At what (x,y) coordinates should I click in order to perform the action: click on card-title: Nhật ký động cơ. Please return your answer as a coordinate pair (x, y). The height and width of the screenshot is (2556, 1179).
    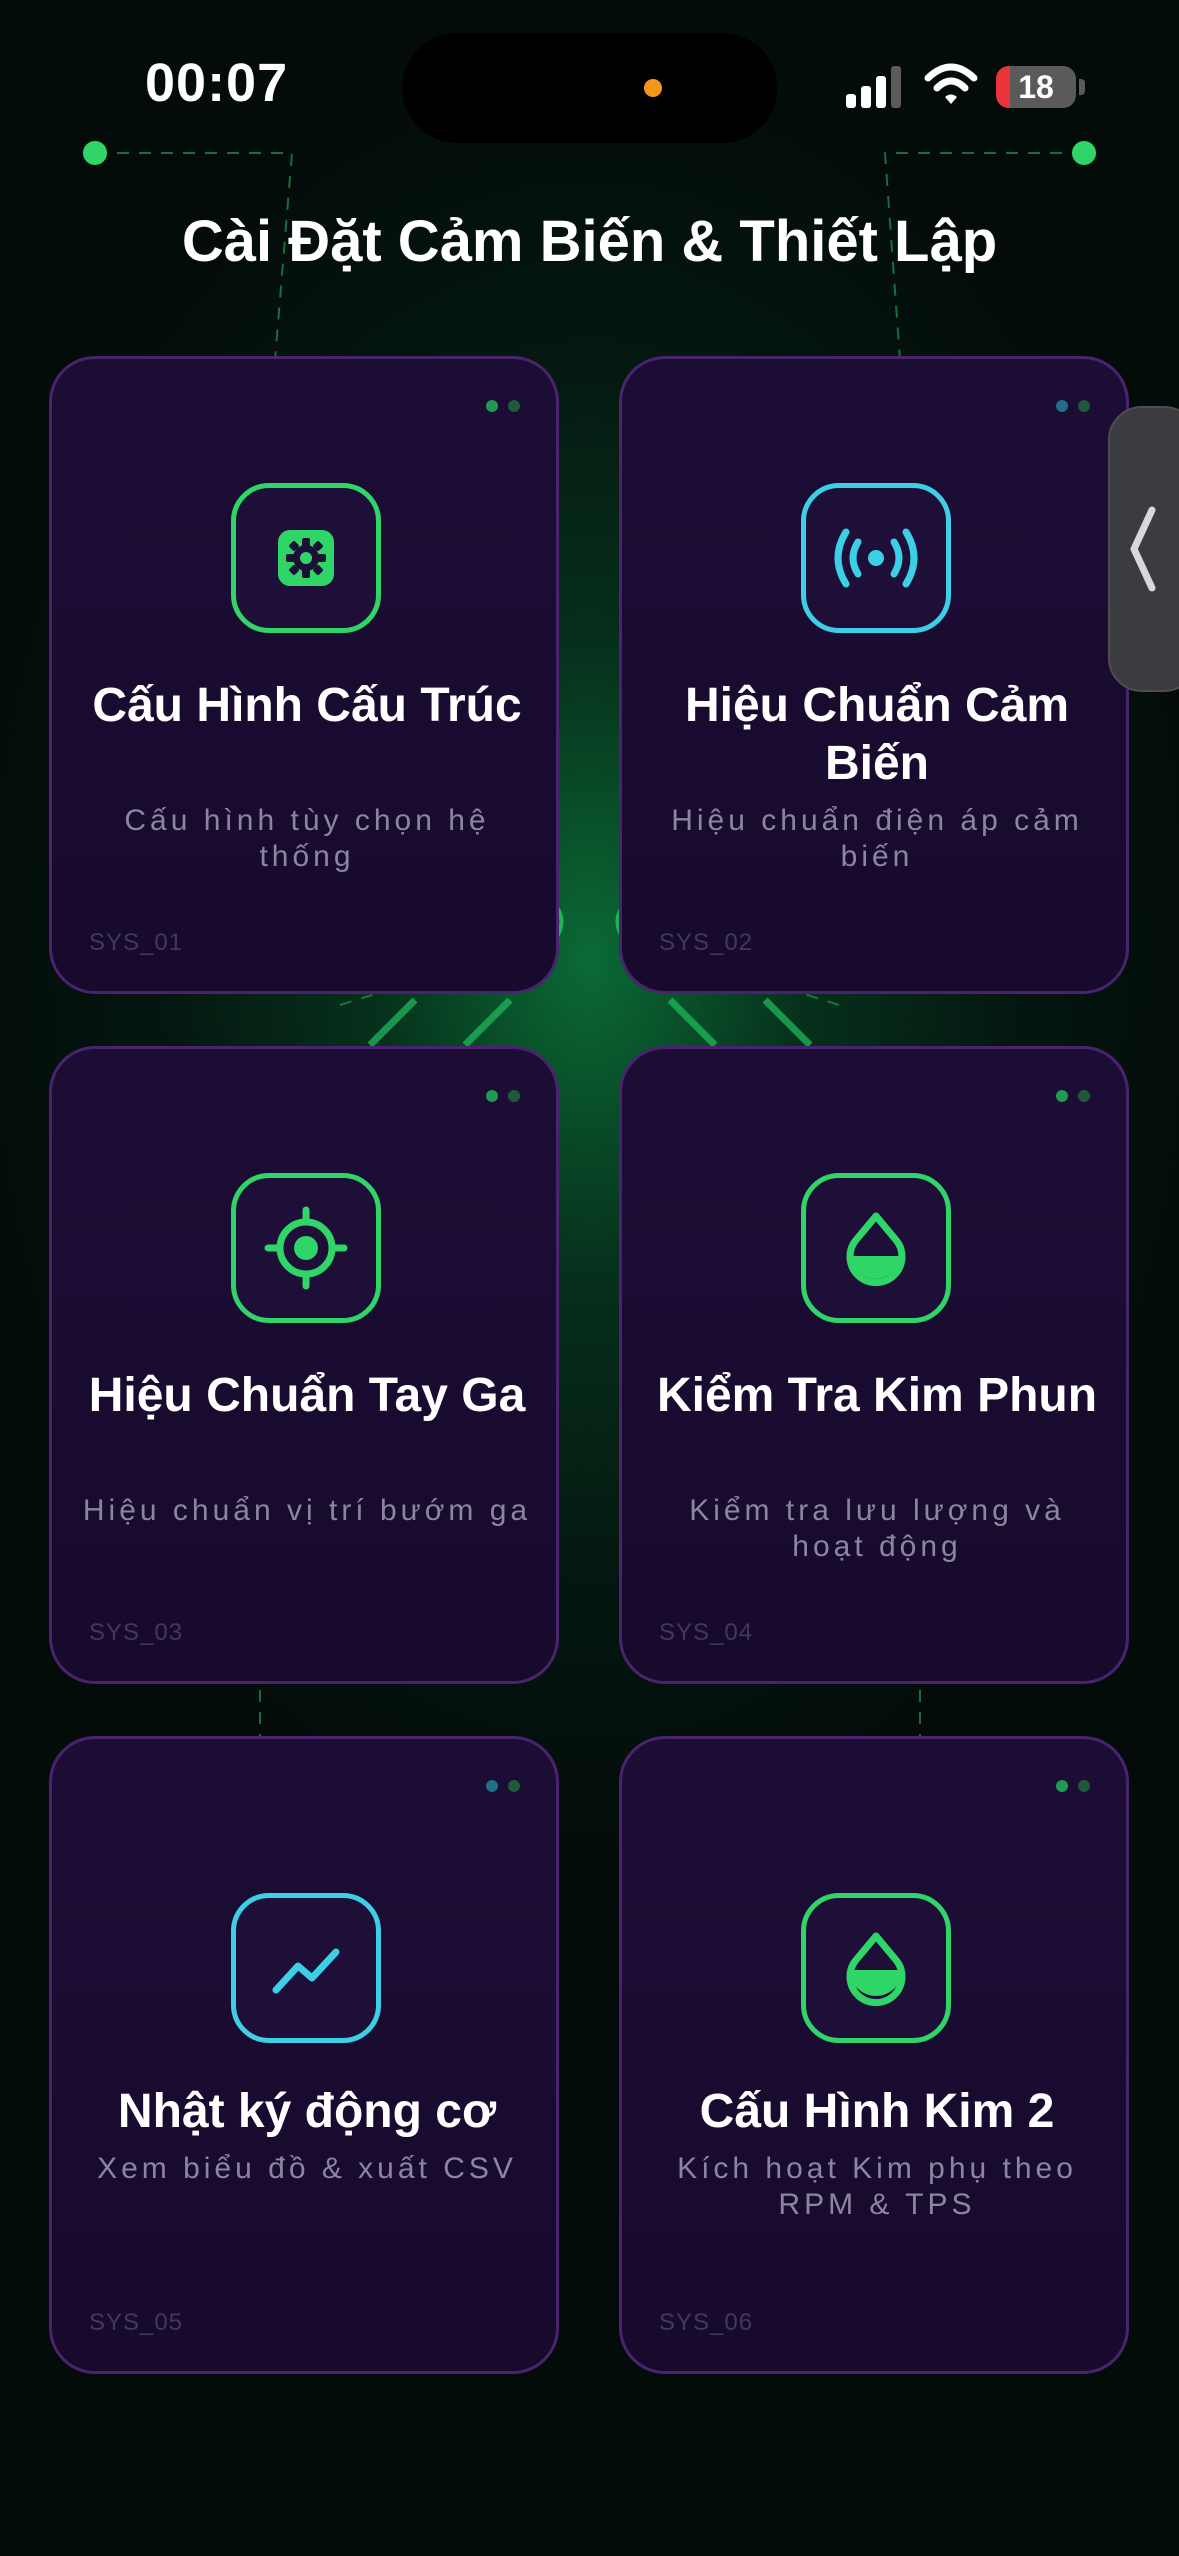
    Looking at the image, I should click on (307, 2111).